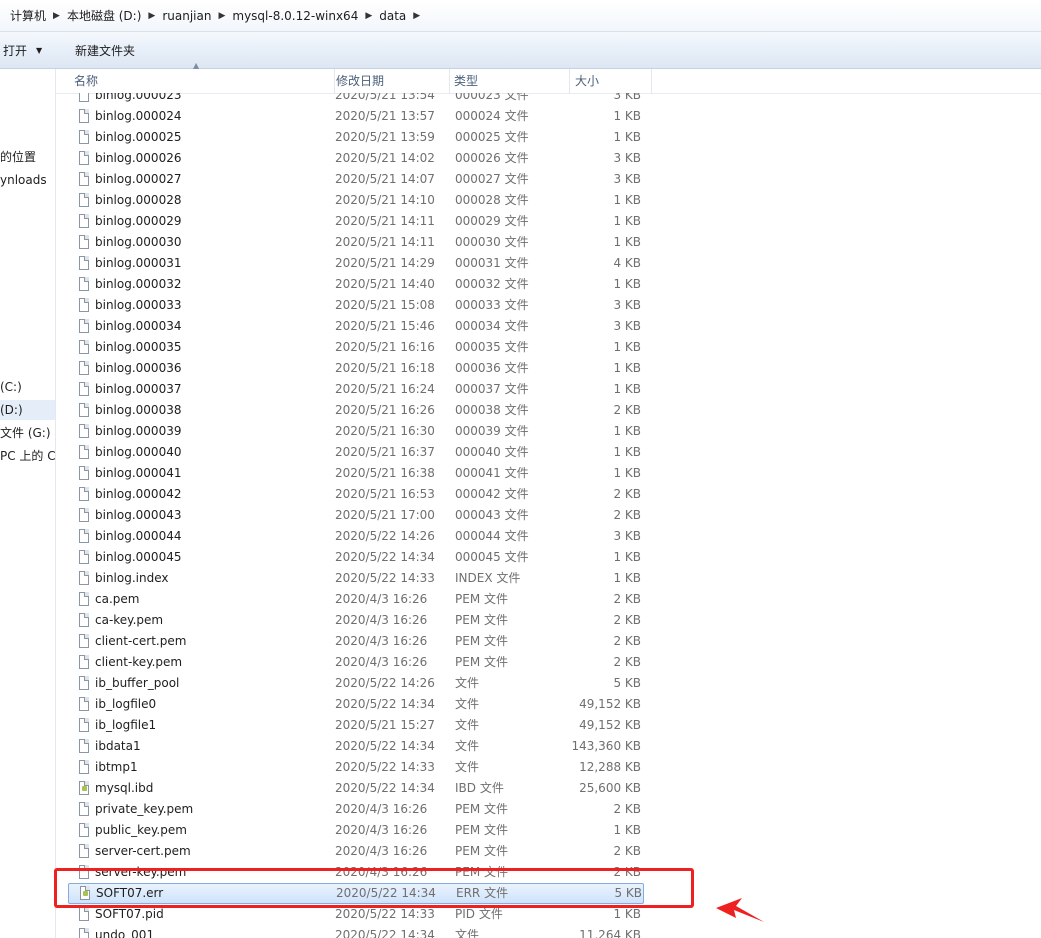 This screenshot has height=938, width=1041. Describe the element at coordinates (492, 158) in the screenshot. I see `file-type: 000026 文件` at that location.